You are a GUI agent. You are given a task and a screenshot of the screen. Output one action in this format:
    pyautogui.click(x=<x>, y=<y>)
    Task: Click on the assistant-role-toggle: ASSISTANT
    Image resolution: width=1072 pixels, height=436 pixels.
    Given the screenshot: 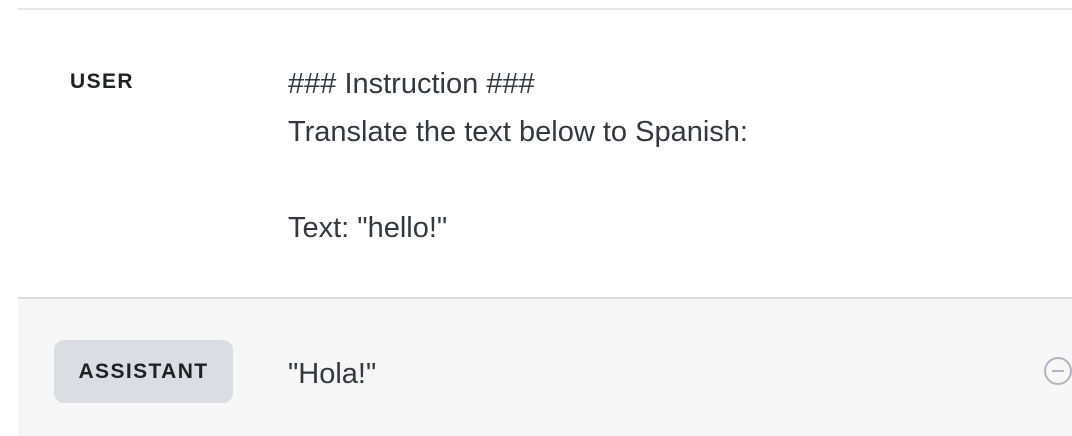 What is the action you would take?
    pyautogui.click(x=143, y=371)
    